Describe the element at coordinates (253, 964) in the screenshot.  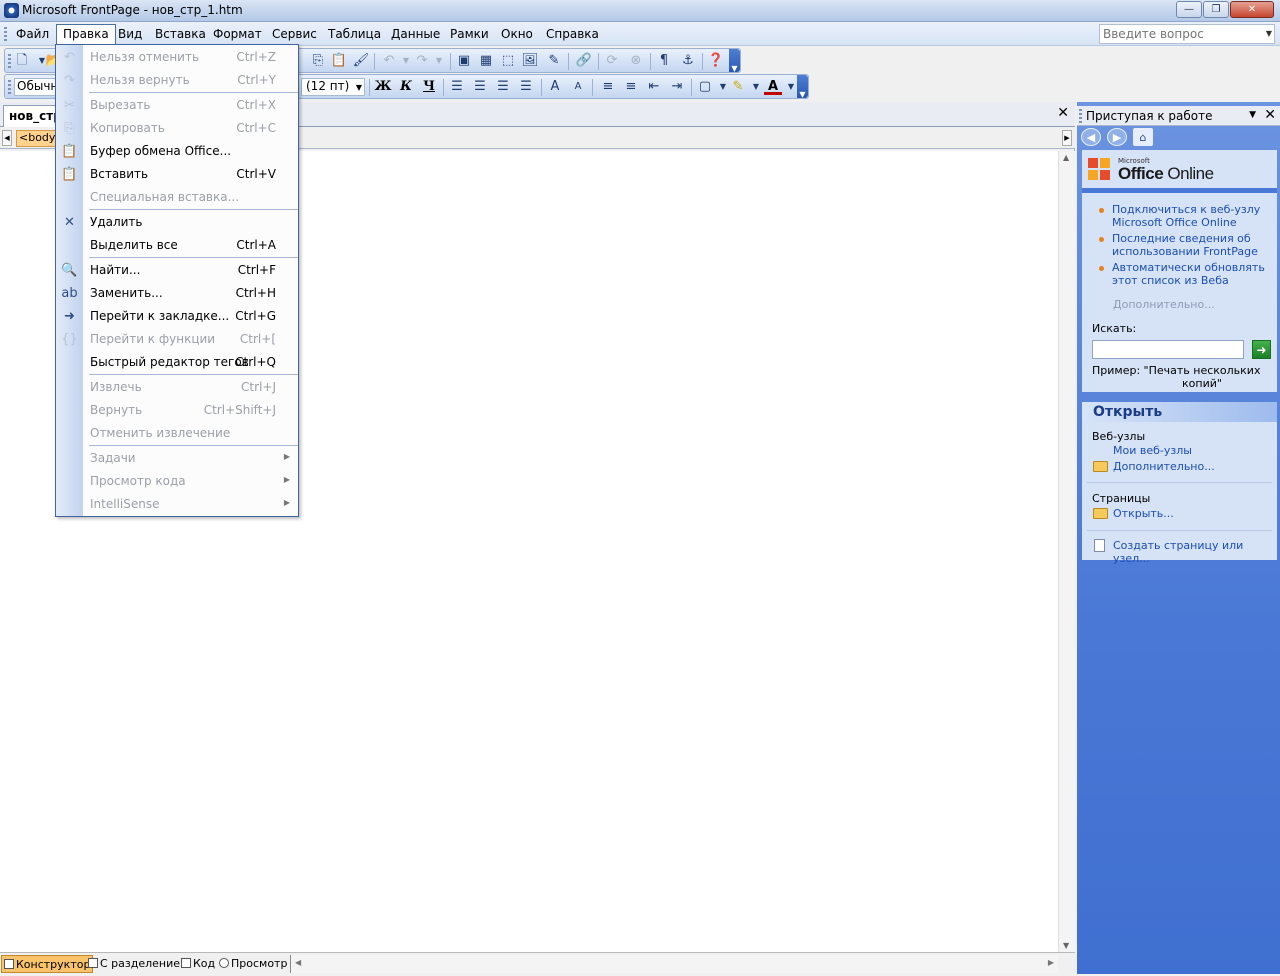
I see `view-tab-preview: Просмотр` at that location.